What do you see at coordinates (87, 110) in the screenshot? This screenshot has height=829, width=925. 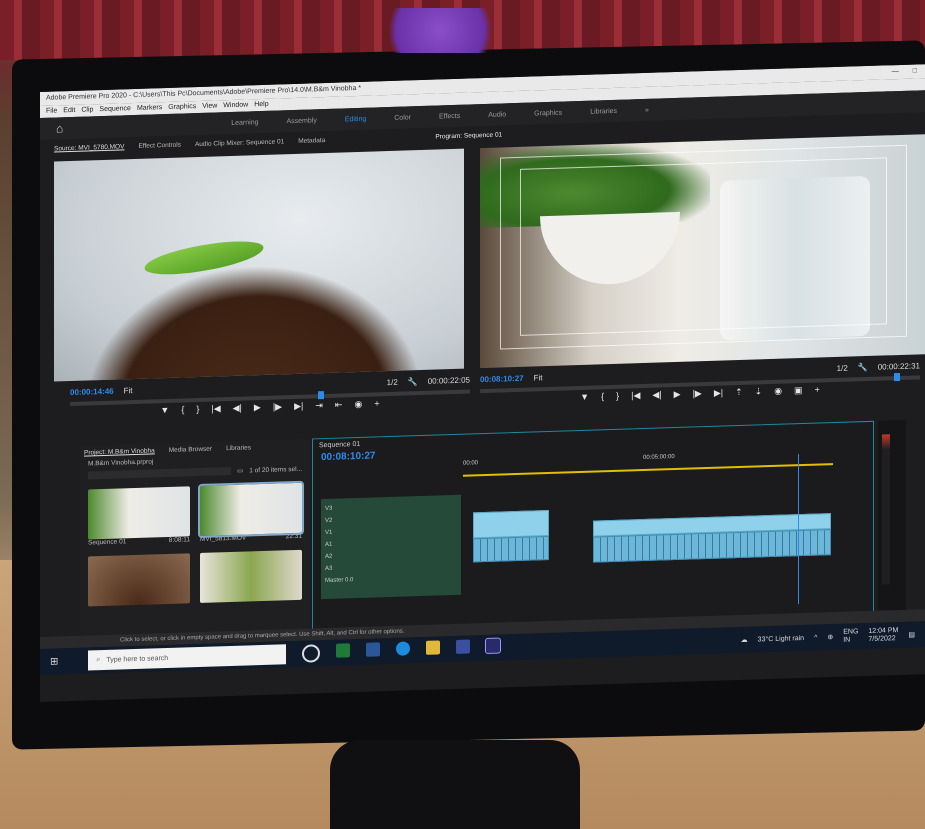 I see `menu-clip: Clip` at bounding box center [87, 110].